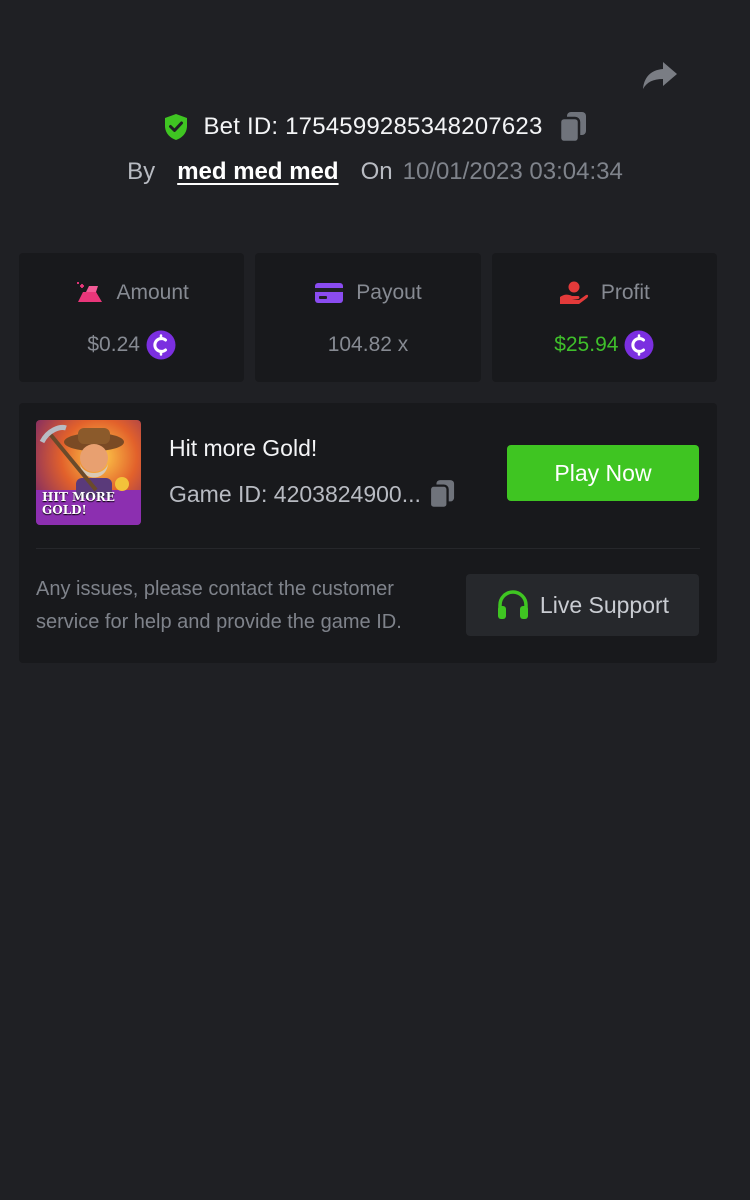 The height and width of the screenshot is (1200, 750). I want to click on bet-meta-row: By med med med On 10/01/2023 03:04:34, so click(375, 172).